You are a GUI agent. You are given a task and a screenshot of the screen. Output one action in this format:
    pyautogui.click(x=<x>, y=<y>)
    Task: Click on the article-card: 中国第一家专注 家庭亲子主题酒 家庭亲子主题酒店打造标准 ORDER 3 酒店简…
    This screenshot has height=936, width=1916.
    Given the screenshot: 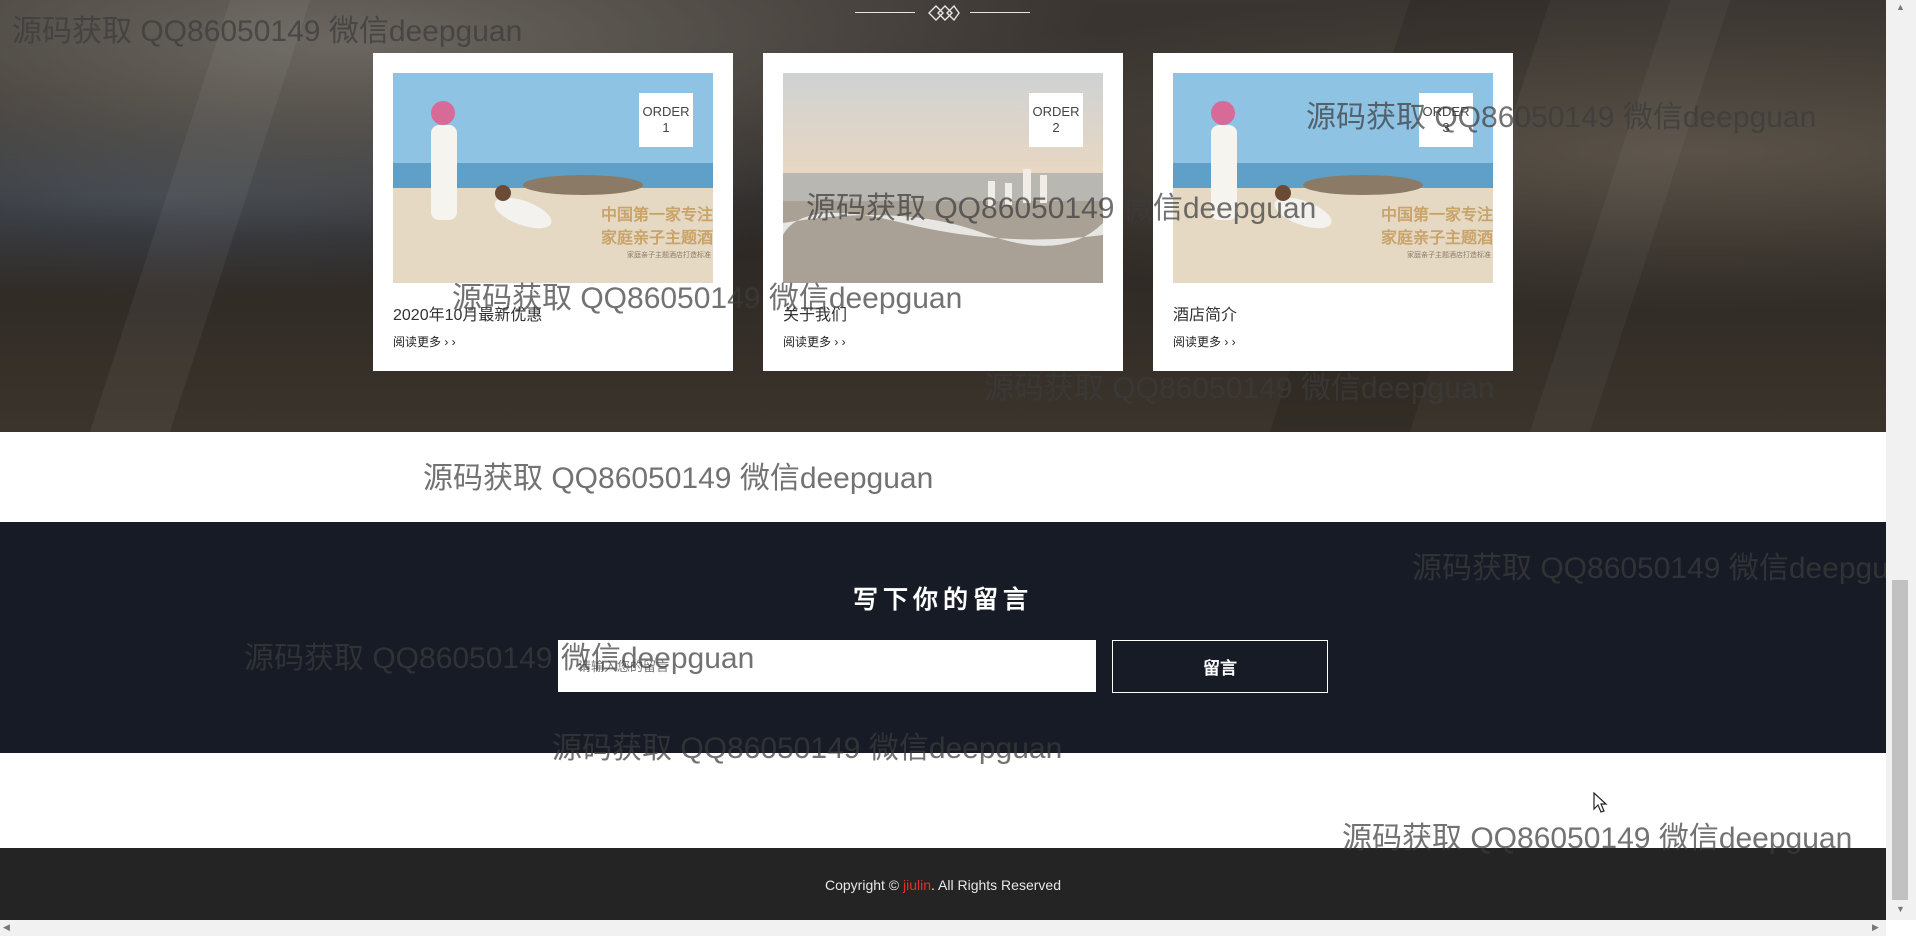 What is the action you would take?
    pyautogui.click(x=1333, y=212)
    